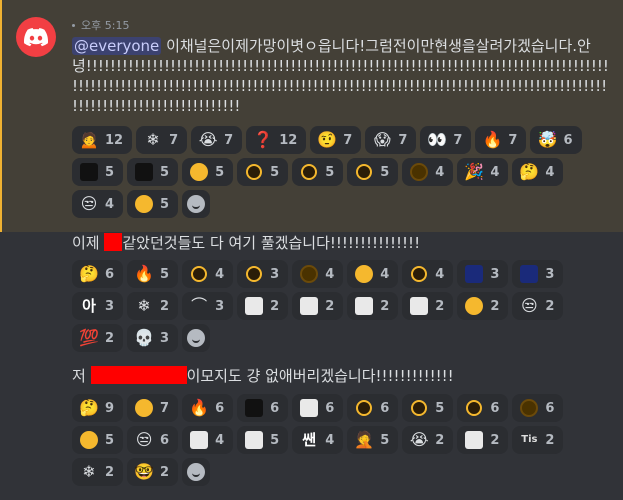 This screenshot has height=500, width=623. Describe the element at coordinates (254, 274) in the screenshot. I see `custom-ring-emoji-2-shape` at that location.